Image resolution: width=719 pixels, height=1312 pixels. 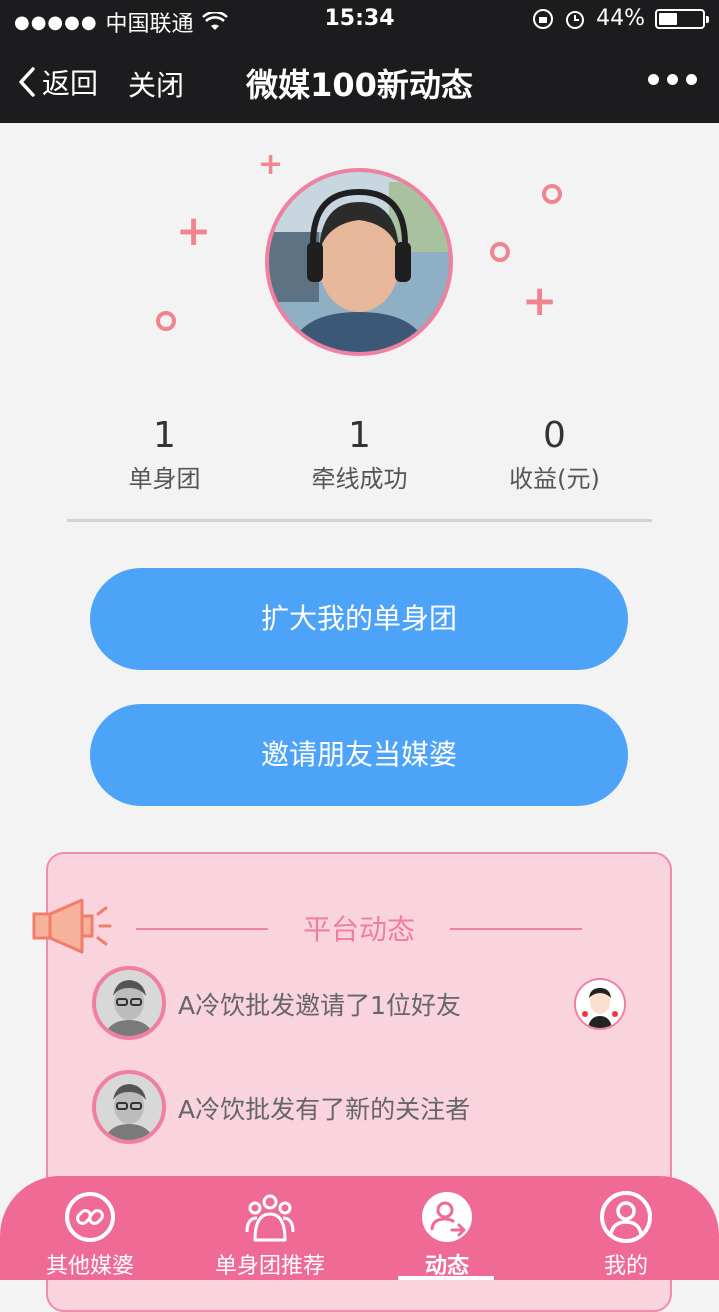 What do you see at coordinates (90, 1217) in the screenshot?
I see `link-icon` at bounding box center [90, 1217].